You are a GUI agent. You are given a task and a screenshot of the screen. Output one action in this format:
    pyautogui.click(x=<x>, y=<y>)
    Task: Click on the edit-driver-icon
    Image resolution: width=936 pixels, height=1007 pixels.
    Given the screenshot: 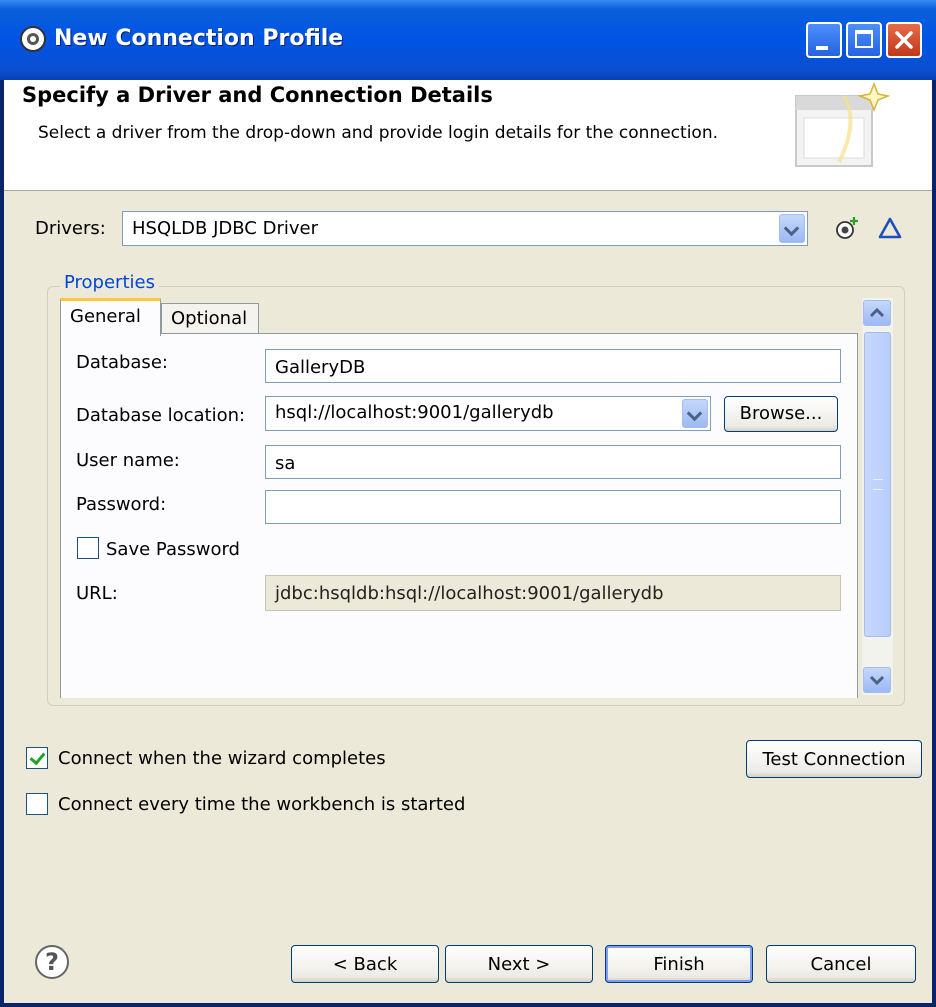 What is the action you would take?
    pyautogui.click(x=890, y=228)
    